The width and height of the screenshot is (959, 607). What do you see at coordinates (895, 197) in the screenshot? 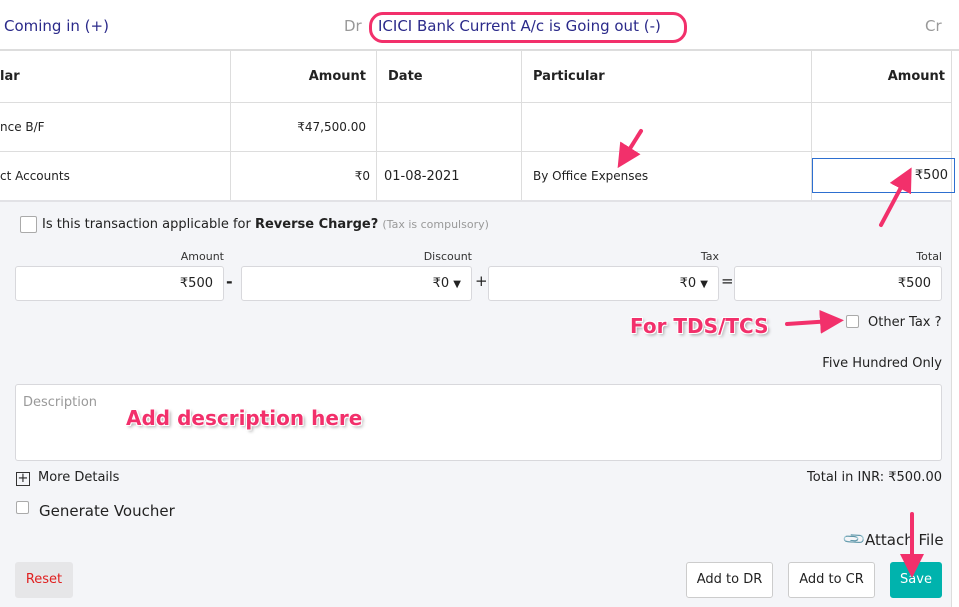
I see `arrow-amount` at bounding box center [895, 197].